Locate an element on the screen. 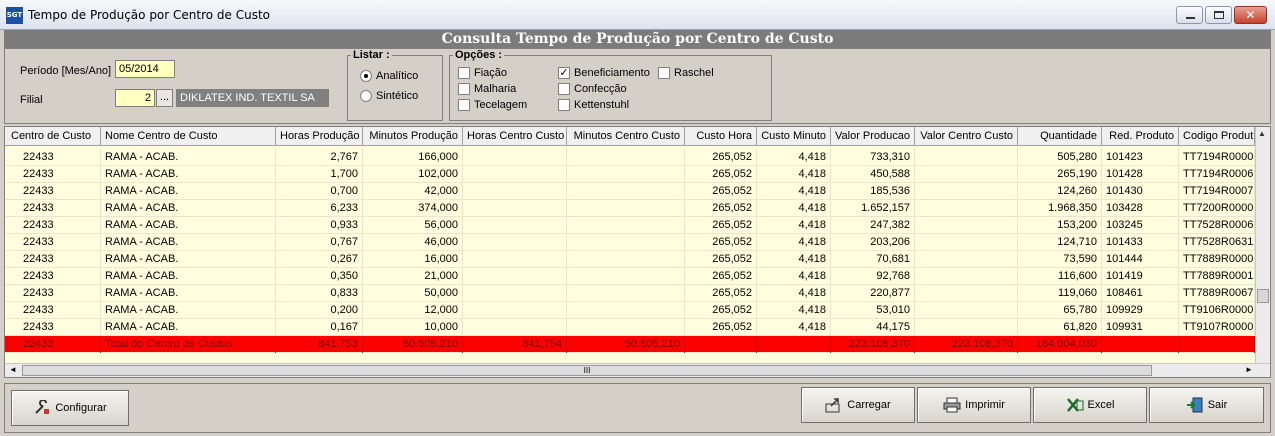 This screenshot has height=436, width=1275. cell-horas-centro: 841,754 is located at coordinates (515, 344).